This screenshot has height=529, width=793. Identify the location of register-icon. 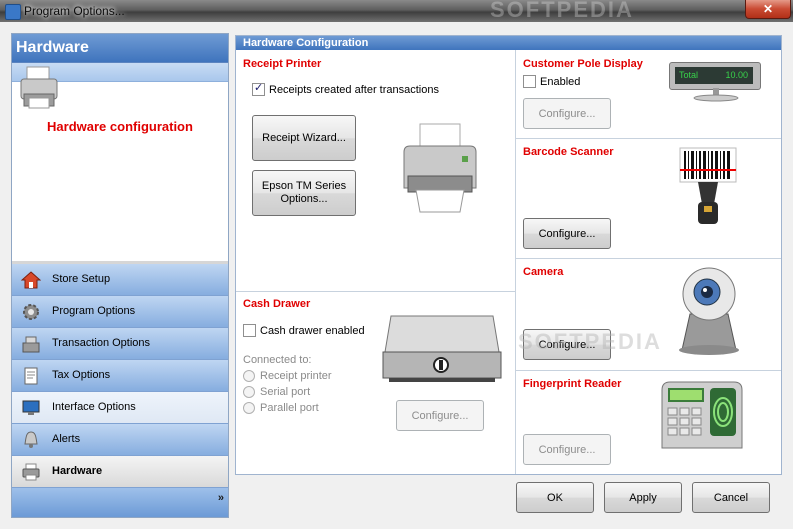
(31, 344).